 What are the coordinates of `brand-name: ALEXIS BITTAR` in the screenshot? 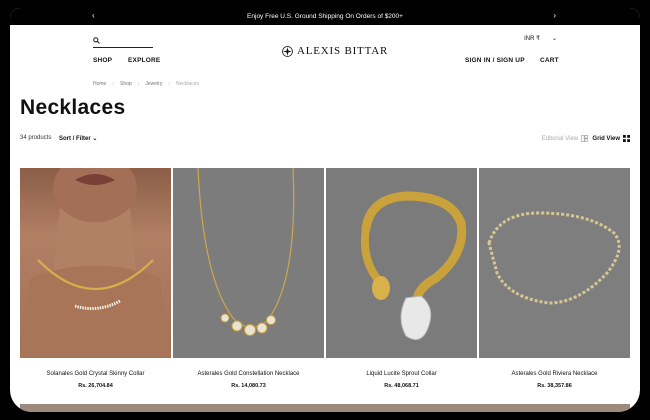 It's located at (343, 51).